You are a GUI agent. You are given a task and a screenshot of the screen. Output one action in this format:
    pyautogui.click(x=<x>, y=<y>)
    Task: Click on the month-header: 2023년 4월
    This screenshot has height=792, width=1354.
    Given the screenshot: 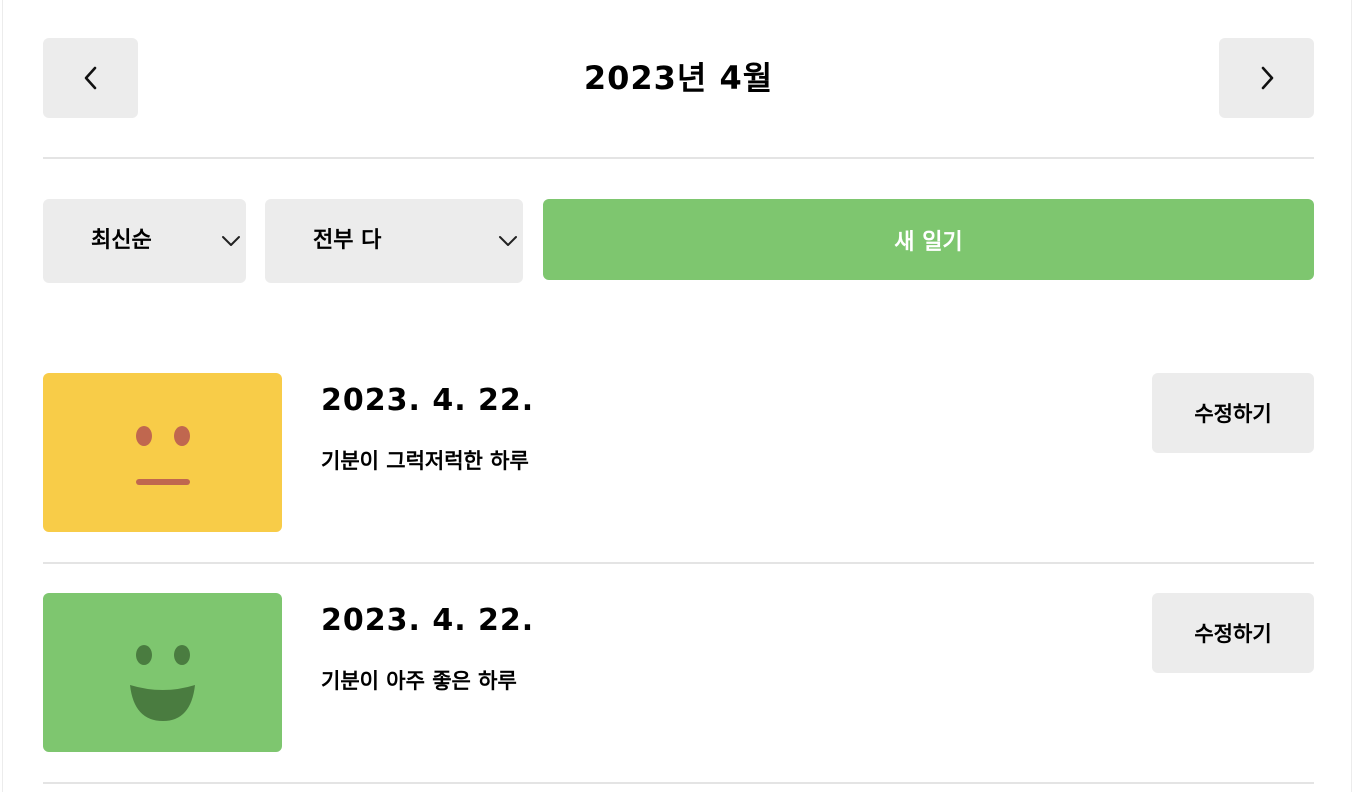 What is the action you would take?
    pyautogui.click(x=678, y=78)
    